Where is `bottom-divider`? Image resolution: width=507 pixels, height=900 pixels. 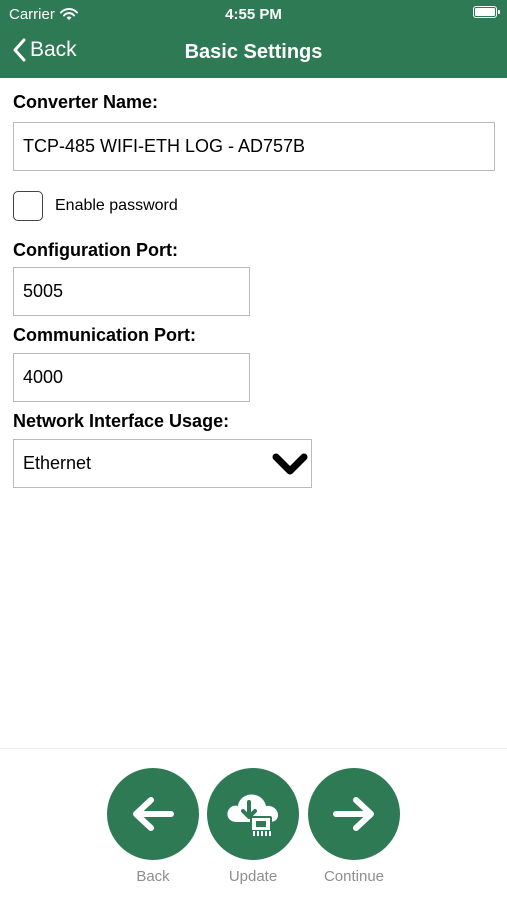 bottom-divider is located at coordinates (253, 748).